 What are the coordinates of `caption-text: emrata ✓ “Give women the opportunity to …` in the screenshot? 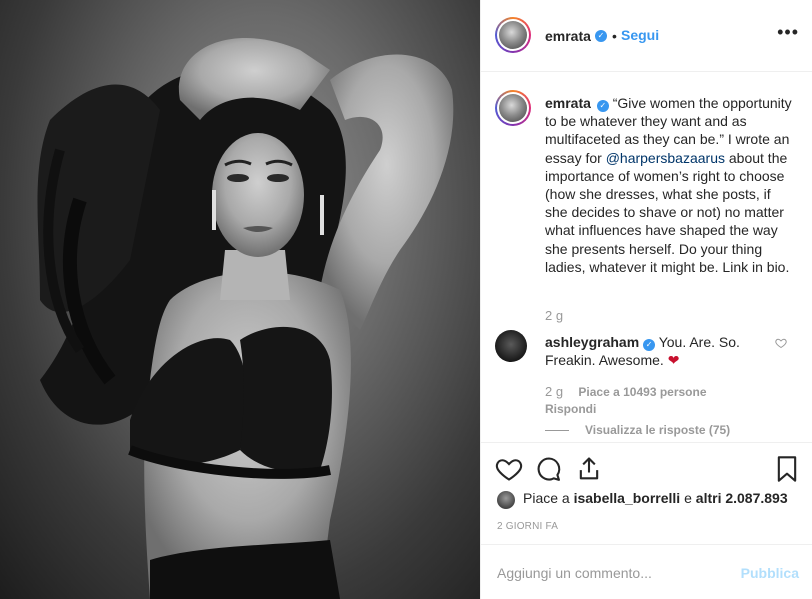 It's located at (671, 185).